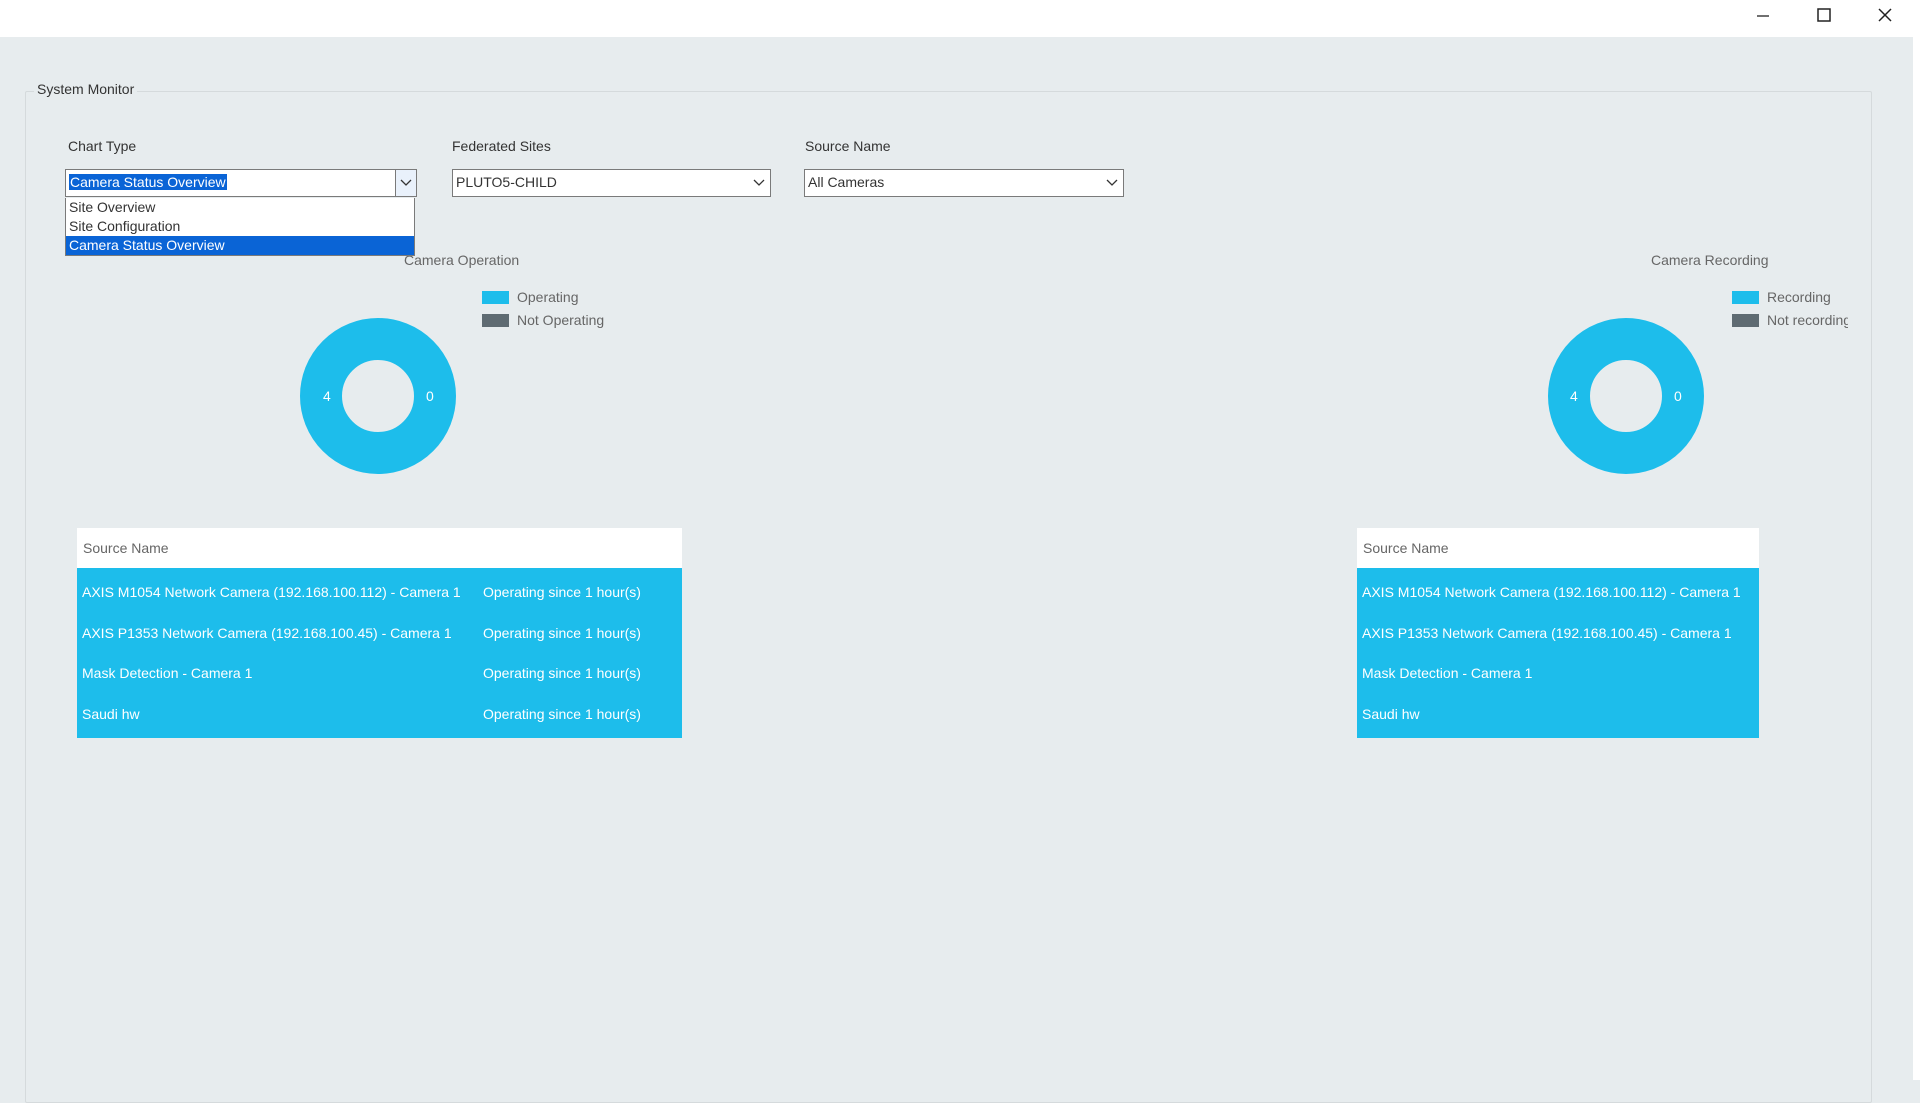 The height and width of the screenshot is (1103, 1920). What do you see at coordinates (327, 396) in the screenshot?
I see `donut-label-operating: 4` at bounding box center [327, 396].